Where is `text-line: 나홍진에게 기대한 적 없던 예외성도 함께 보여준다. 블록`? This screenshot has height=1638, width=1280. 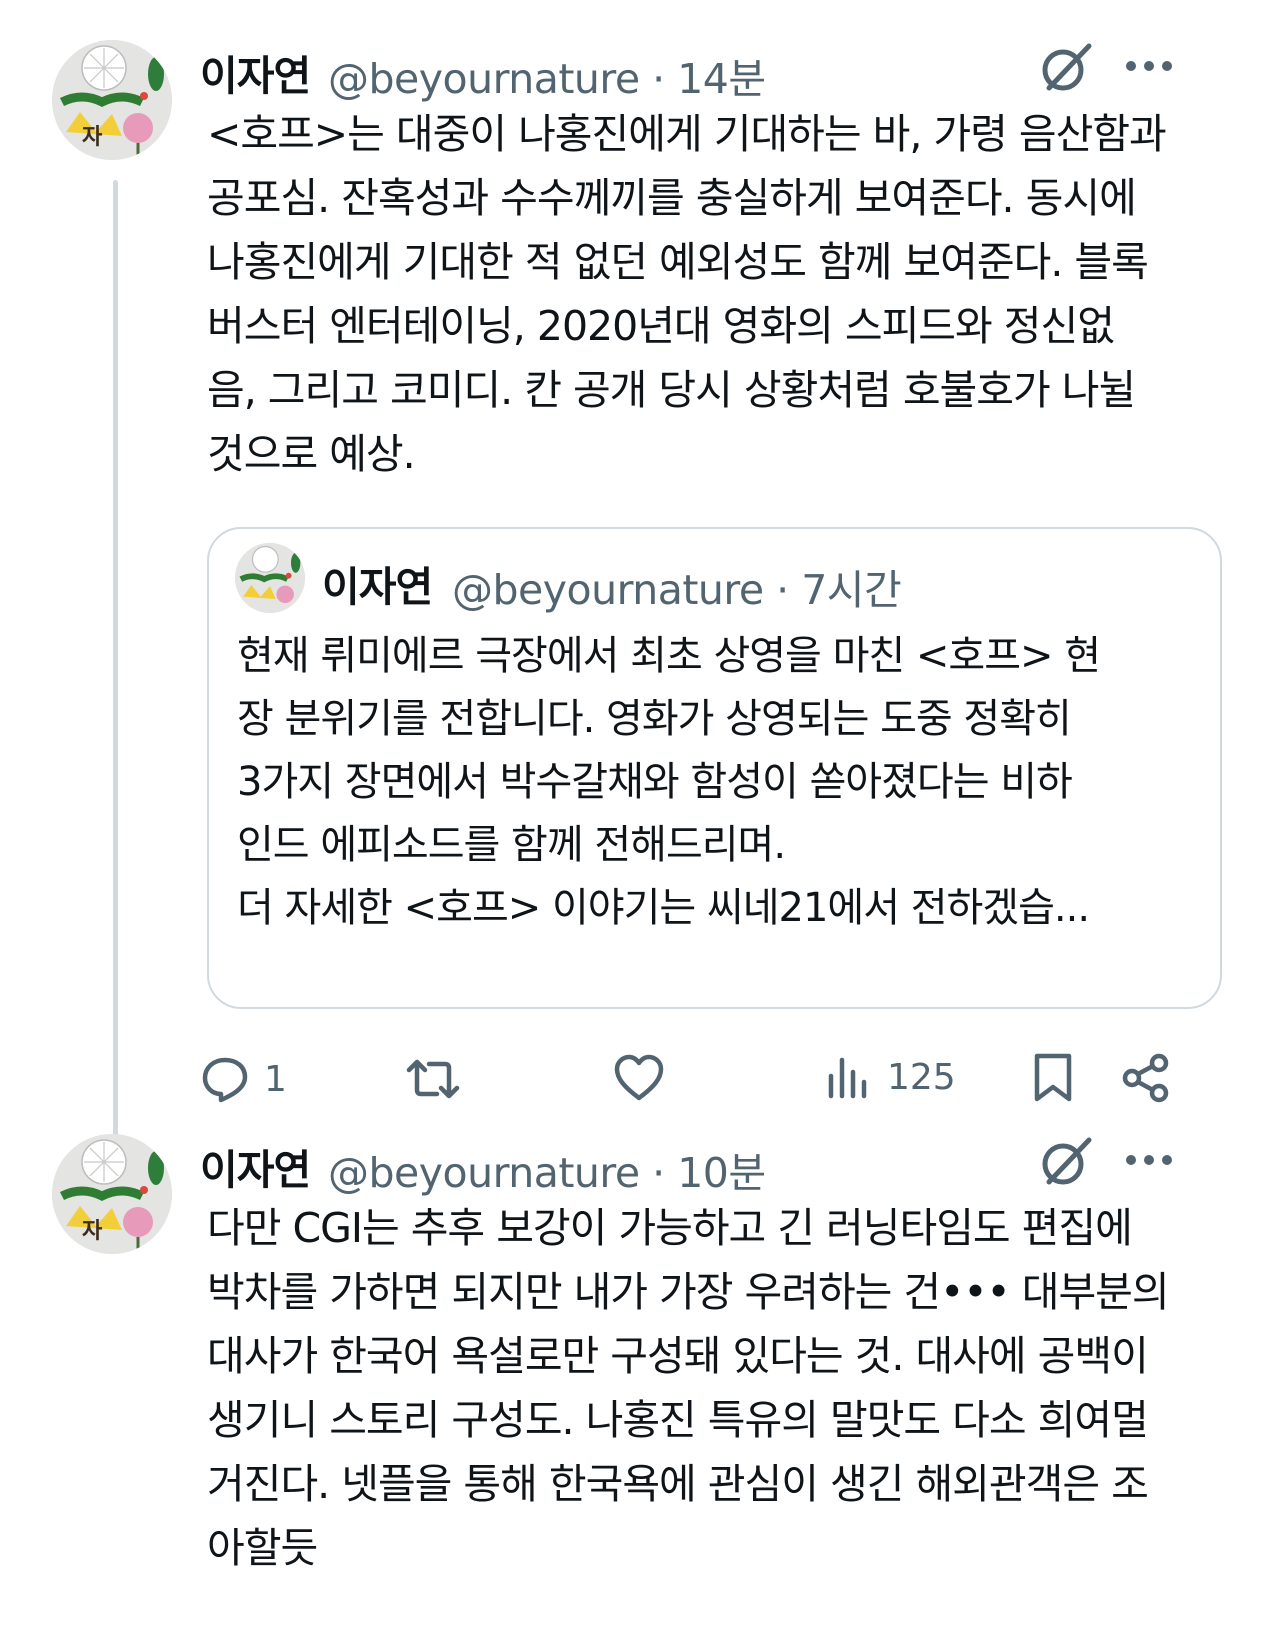
text-line: 나홍진에게 기대한 적 없던 예외성도 함께 보여준다. 블록 is located at coordinates (678, 262).